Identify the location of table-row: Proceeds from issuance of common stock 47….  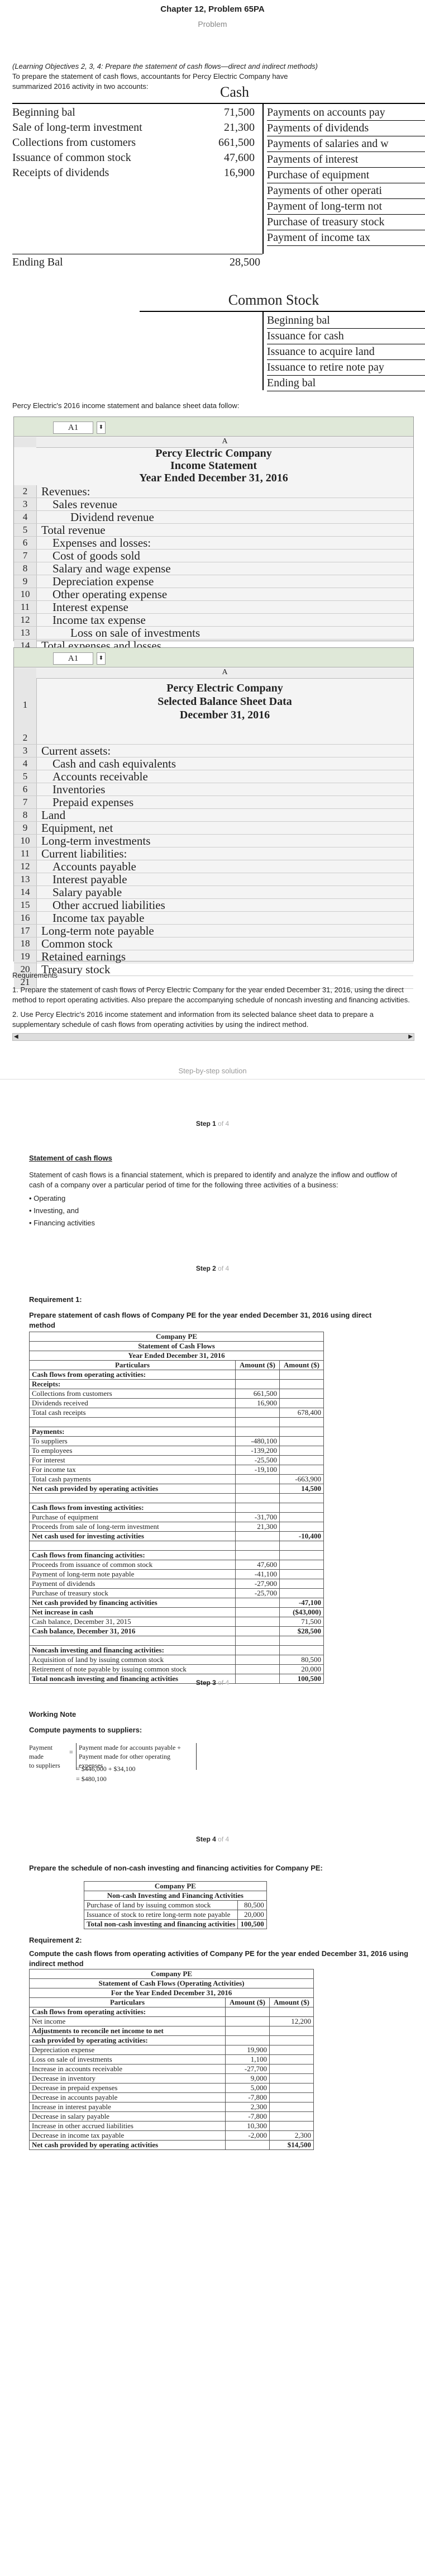
(176, 1565).